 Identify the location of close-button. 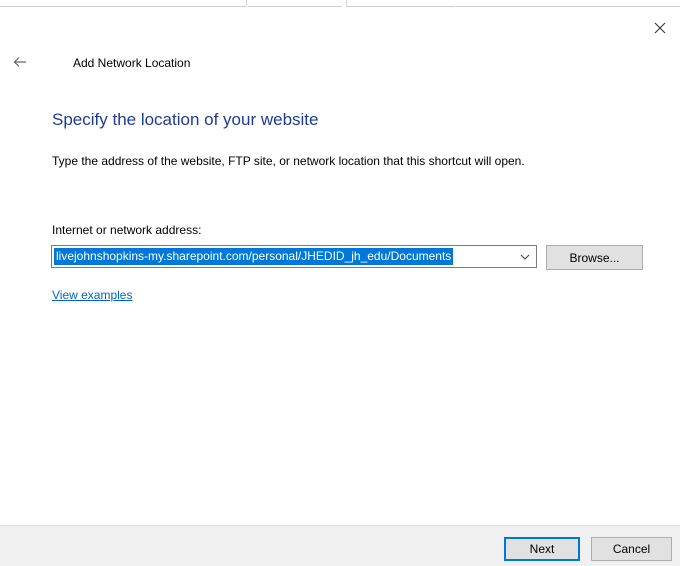
(660, 28).